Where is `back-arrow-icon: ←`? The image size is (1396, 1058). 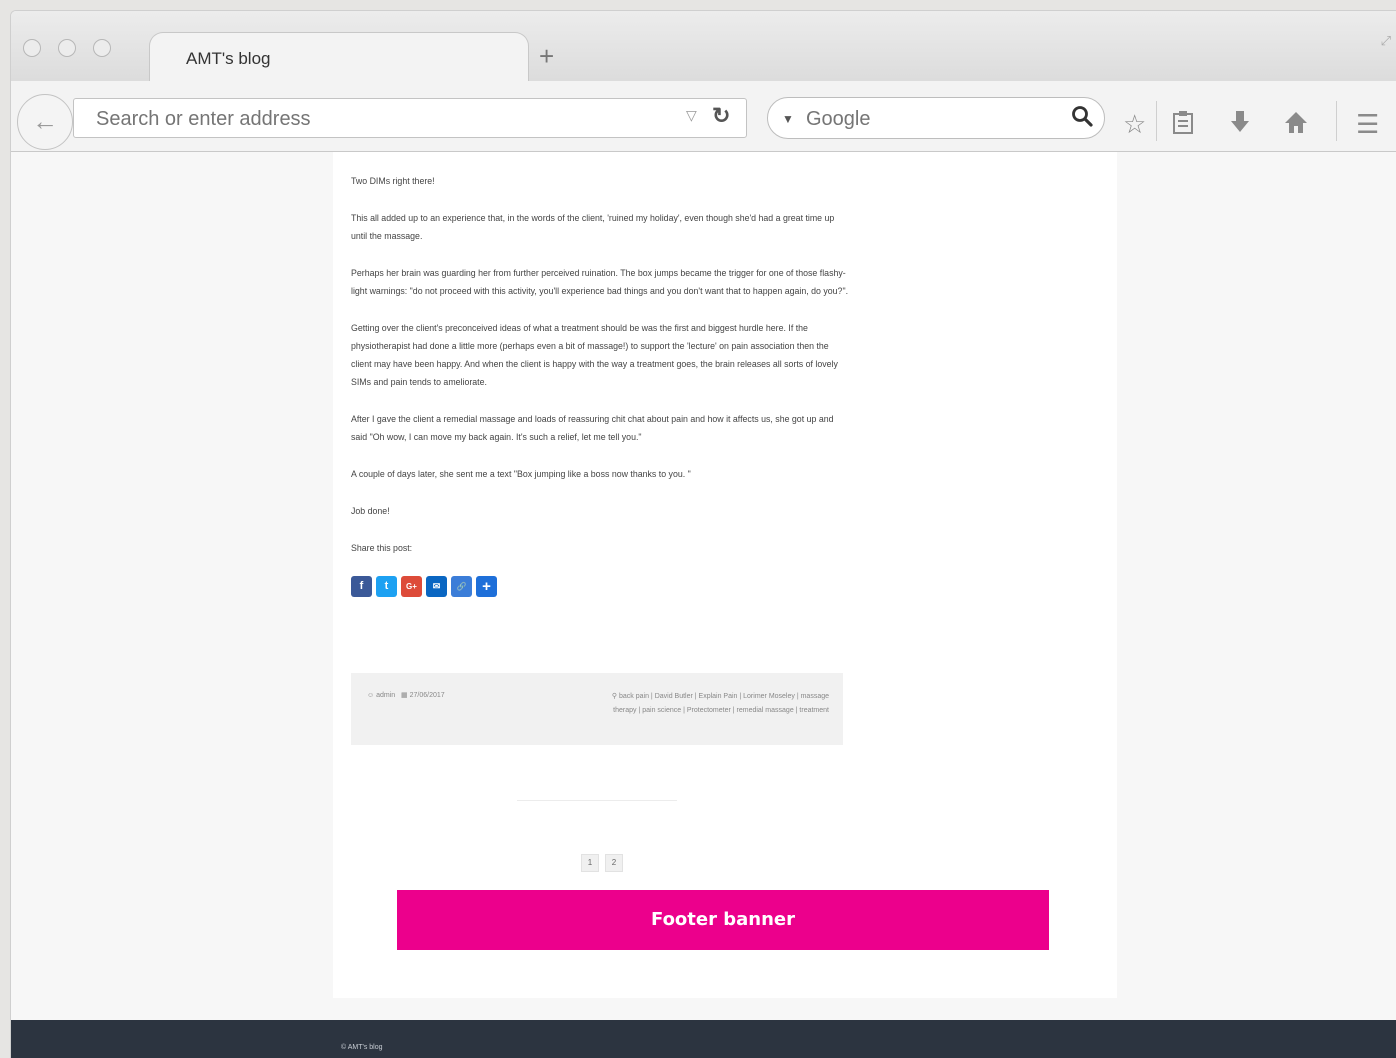 back-arrow-icon: ← is located at coordinates (45, 121).